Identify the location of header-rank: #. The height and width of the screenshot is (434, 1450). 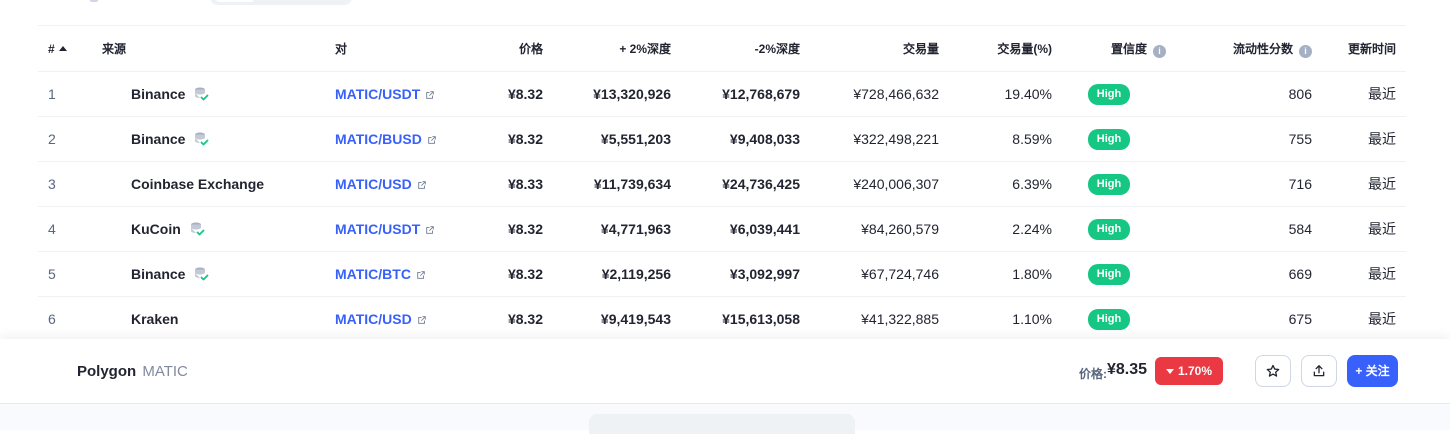
(70, 48).